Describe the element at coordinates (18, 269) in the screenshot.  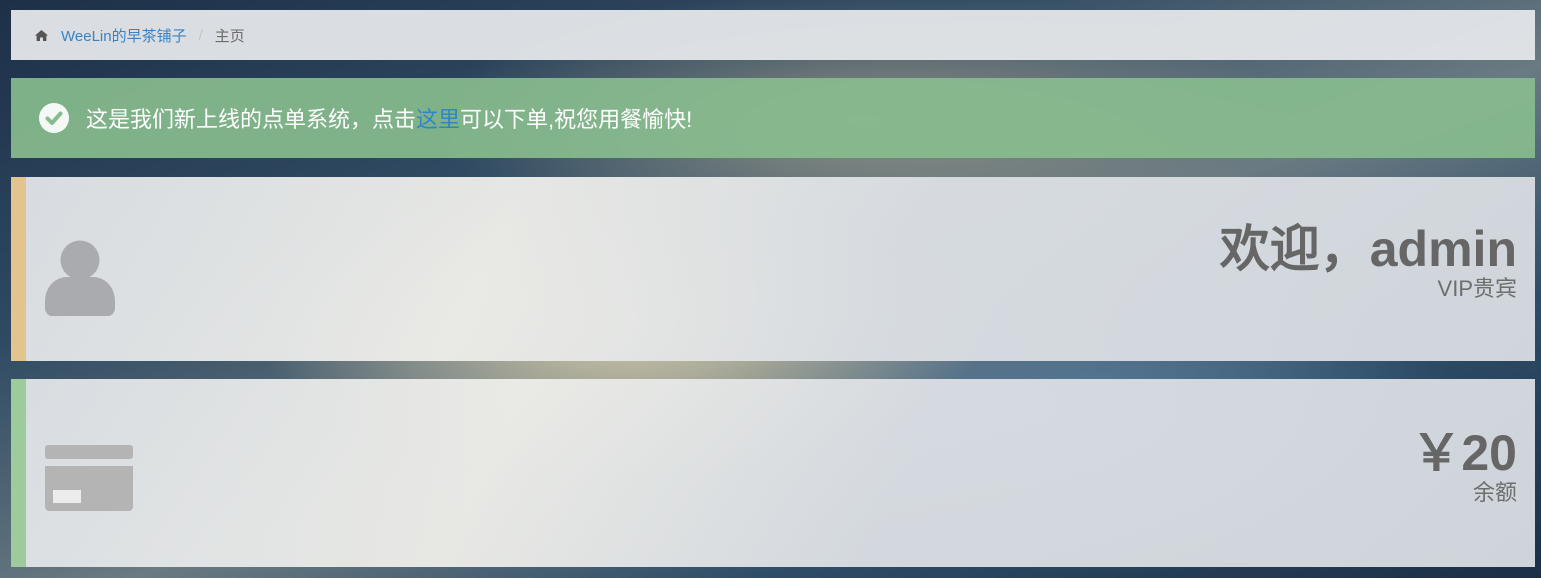
I see `user-panel-accent-bar` at that location.